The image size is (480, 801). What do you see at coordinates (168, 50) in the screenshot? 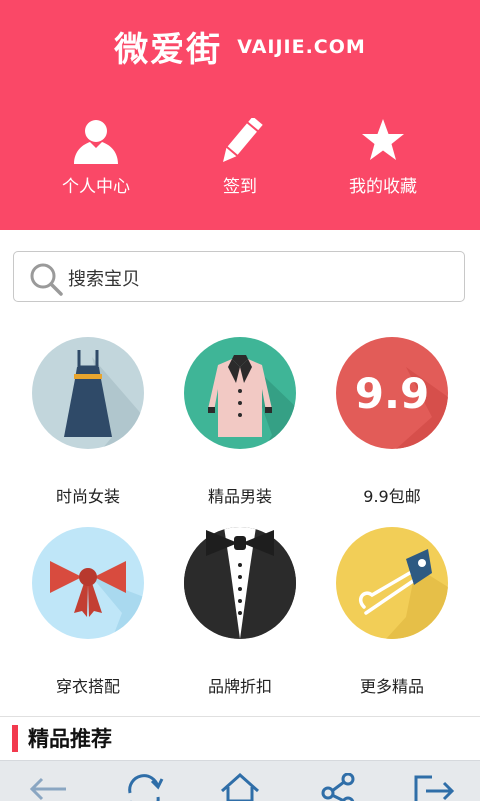
I see `logo-cn: 微爱街` at bounding box center [168, 50].